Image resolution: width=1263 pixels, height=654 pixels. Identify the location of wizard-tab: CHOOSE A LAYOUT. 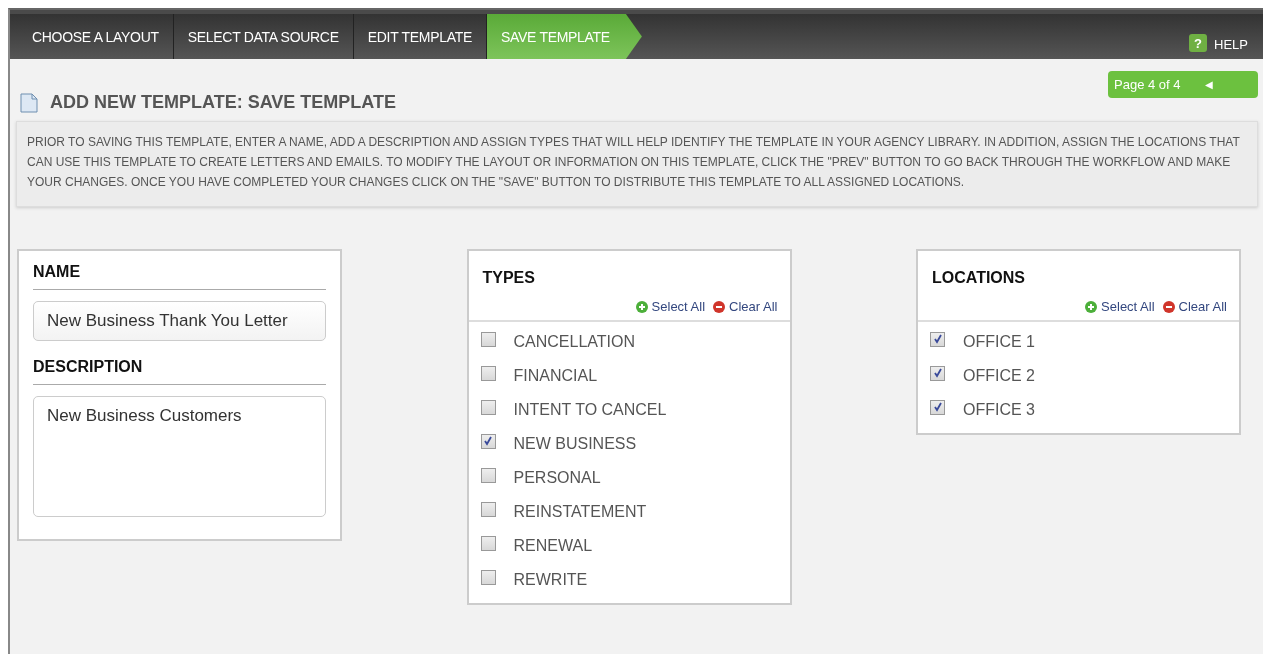
(96, 36).